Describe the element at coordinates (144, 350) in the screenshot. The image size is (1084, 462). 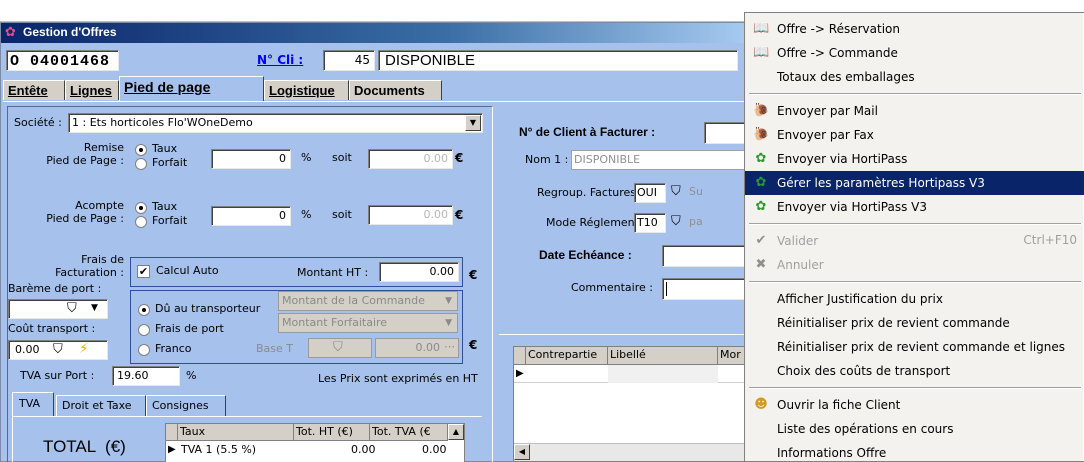
I see `franco-radio` at that location.